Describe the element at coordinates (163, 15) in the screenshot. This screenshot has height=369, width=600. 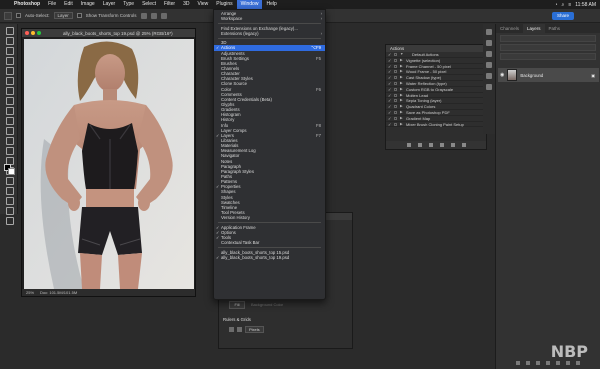
I see `align-right-icon` at that location.